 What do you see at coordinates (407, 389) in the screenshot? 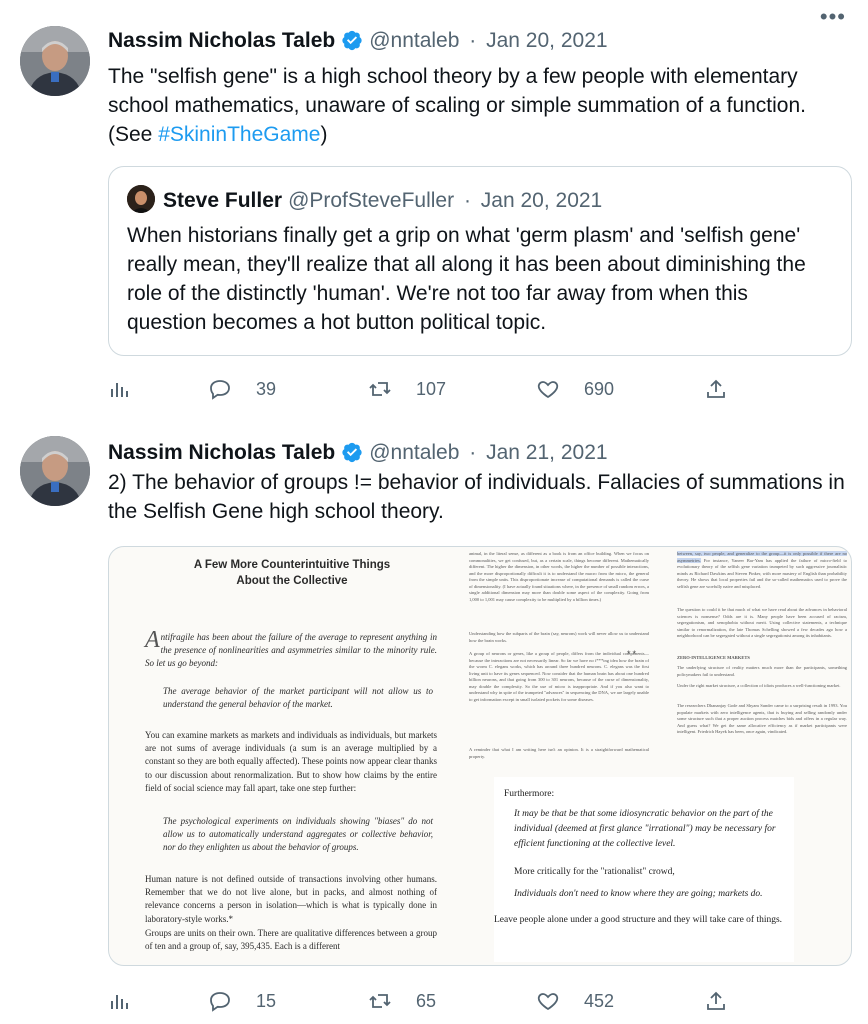
I see `retweet-button: 107` at bounding box center [407, 389].